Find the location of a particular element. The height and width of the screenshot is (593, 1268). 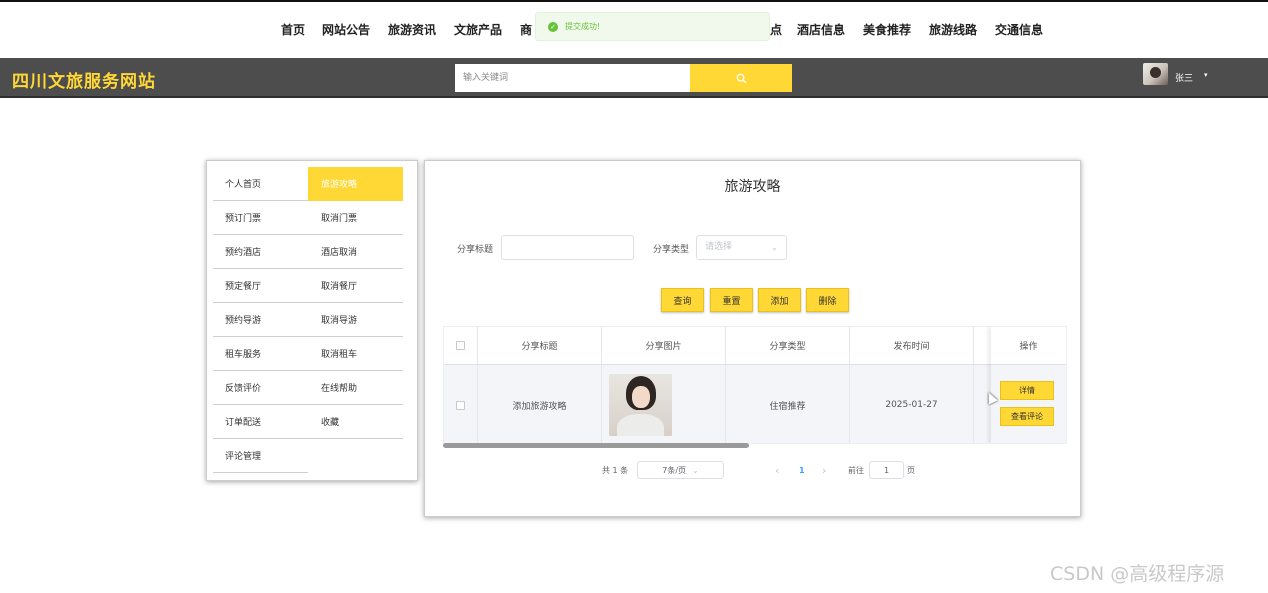

nav-shop-partial: 商 is located at coordinates (526, 29).